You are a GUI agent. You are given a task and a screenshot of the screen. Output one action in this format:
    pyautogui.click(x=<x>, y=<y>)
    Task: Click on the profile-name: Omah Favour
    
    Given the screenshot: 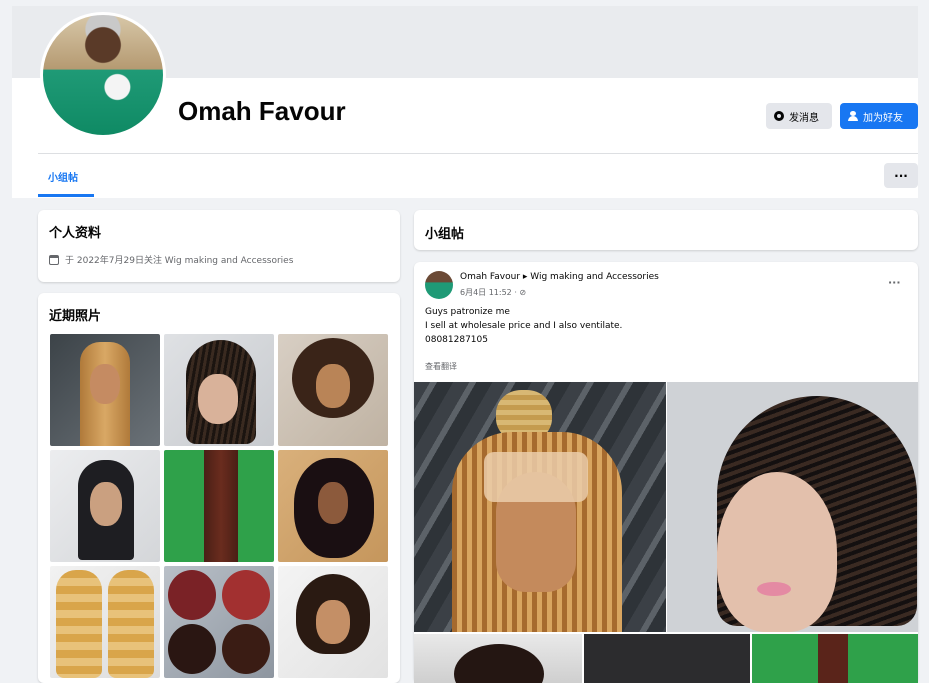 What is the action you would take?
    pyautogui.click(x=262, y=111)
    